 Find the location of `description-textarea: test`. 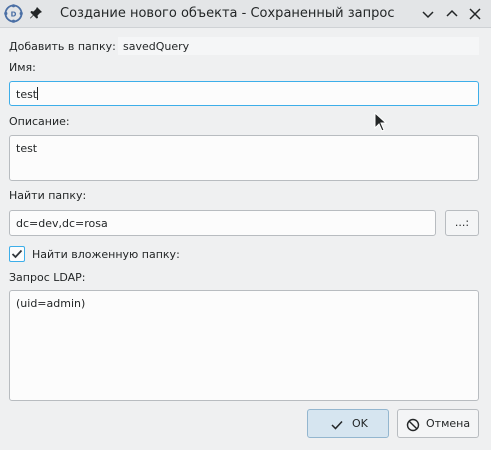

description-textarea: test is located at coordinates (244, 158).